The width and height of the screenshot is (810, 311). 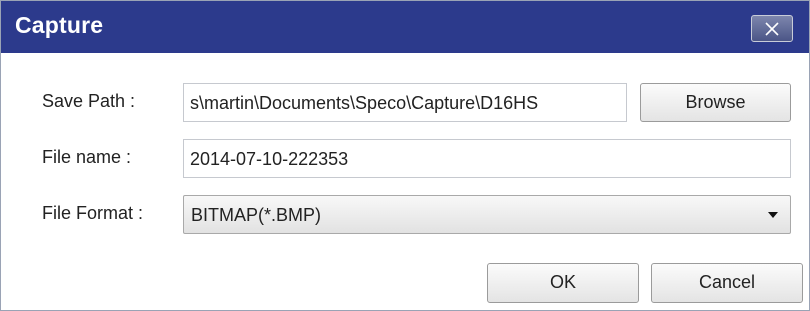 I want to click on ok-button-label: OK, so click(x=562, y=282).